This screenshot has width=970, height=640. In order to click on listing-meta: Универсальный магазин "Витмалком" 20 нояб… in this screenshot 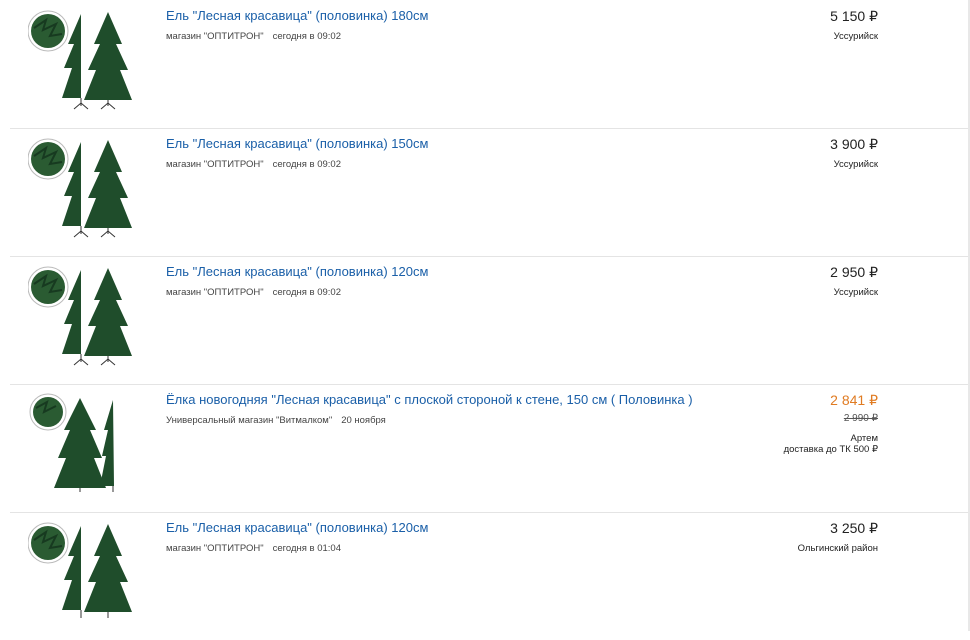, I will do `click(276, 420)`.